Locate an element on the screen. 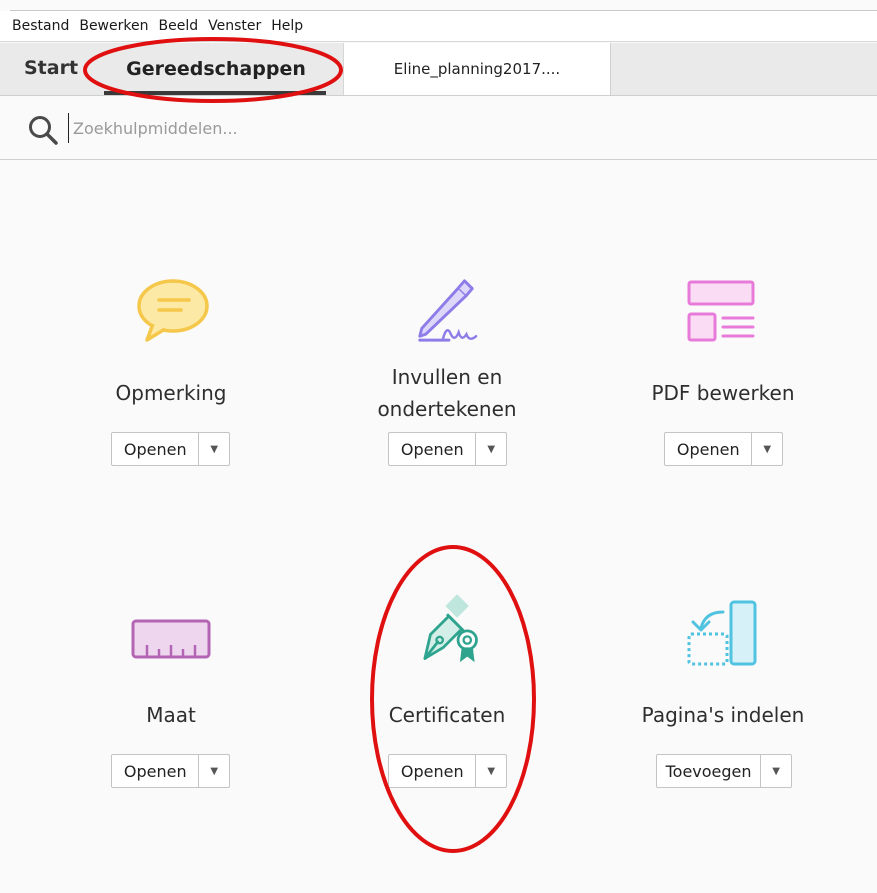 The height and width of the screenshot is (893, 877). menu-venster: Venster is located at coordinates (234, 26).